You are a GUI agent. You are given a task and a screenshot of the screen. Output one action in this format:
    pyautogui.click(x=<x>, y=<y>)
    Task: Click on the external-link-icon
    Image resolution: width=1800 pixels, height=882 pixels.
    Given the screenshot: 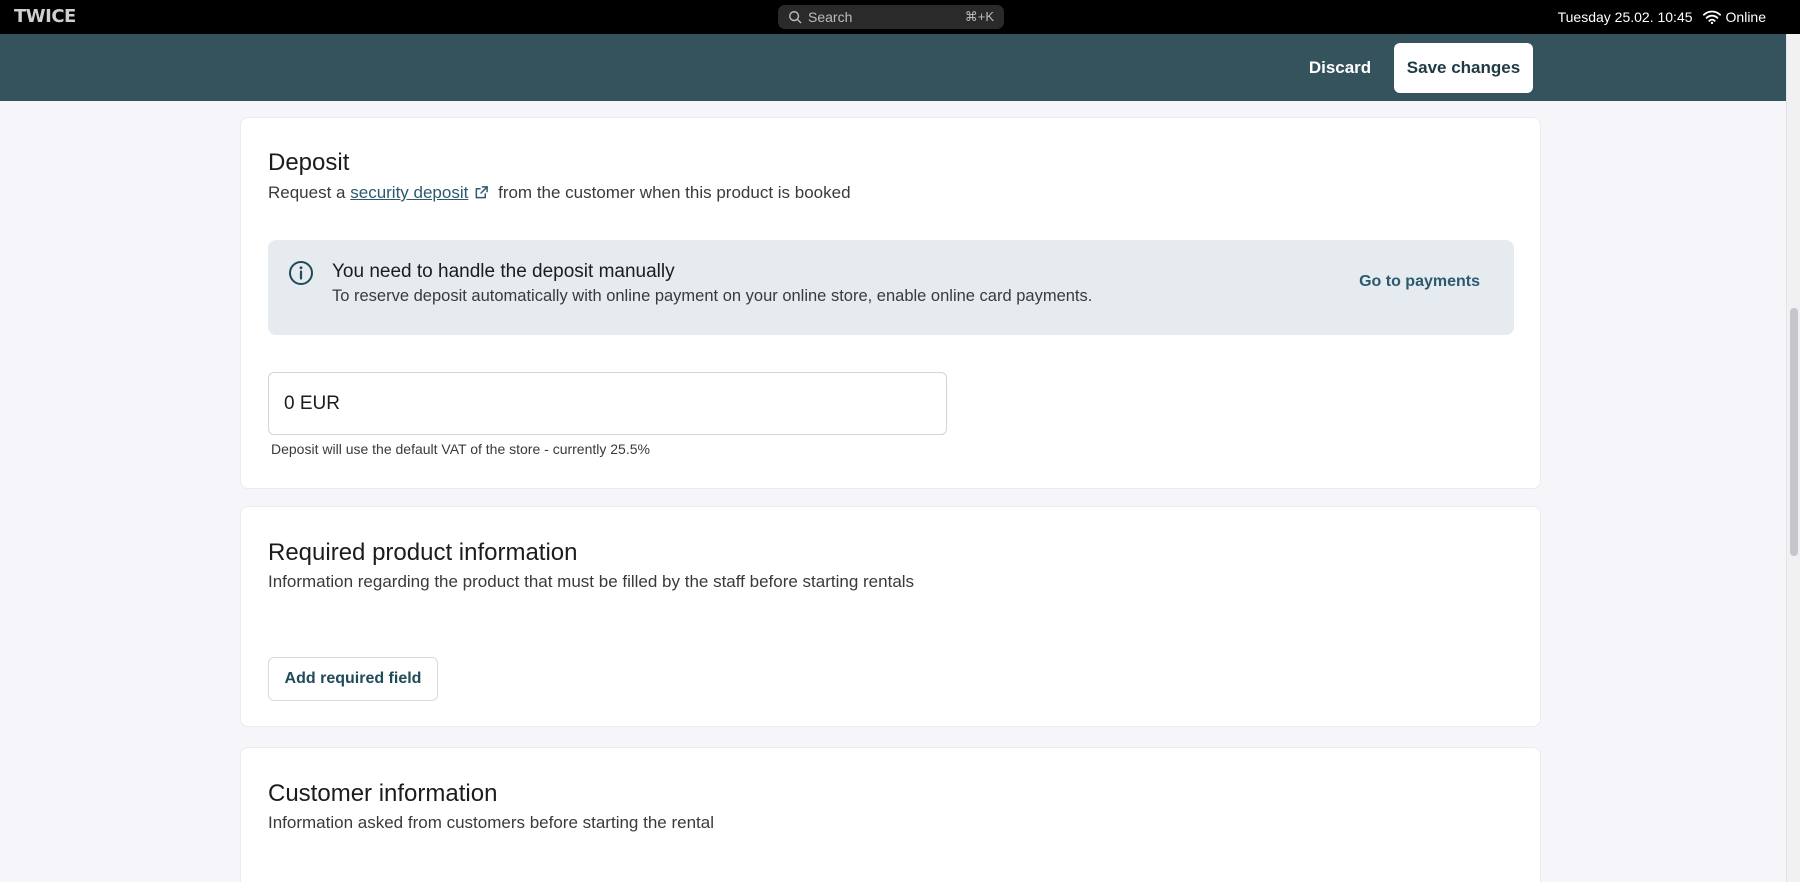 What is the action you would take?
    pyautogui.click(x=481, y=192)
    